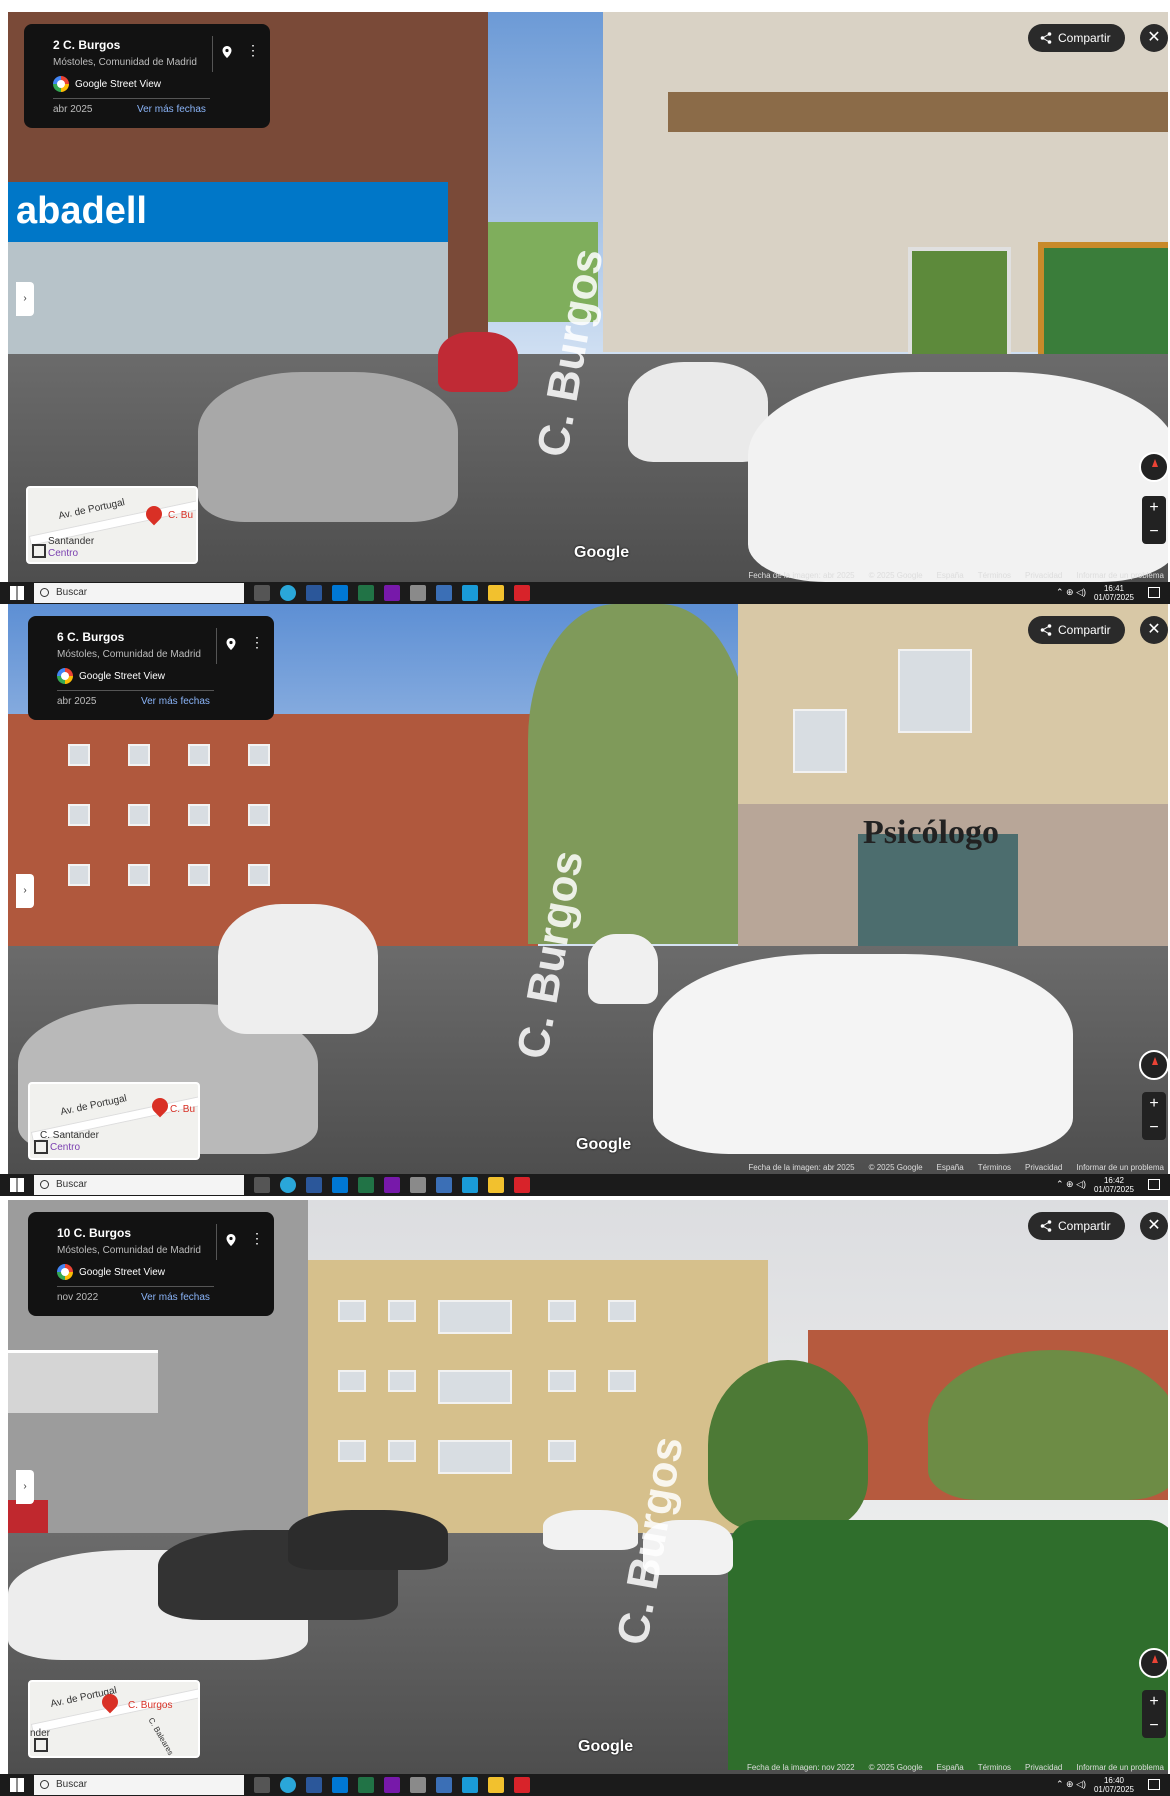 This screenshot has width=1170, height=1796. I want to click on google-icon, so click(65, 1272).